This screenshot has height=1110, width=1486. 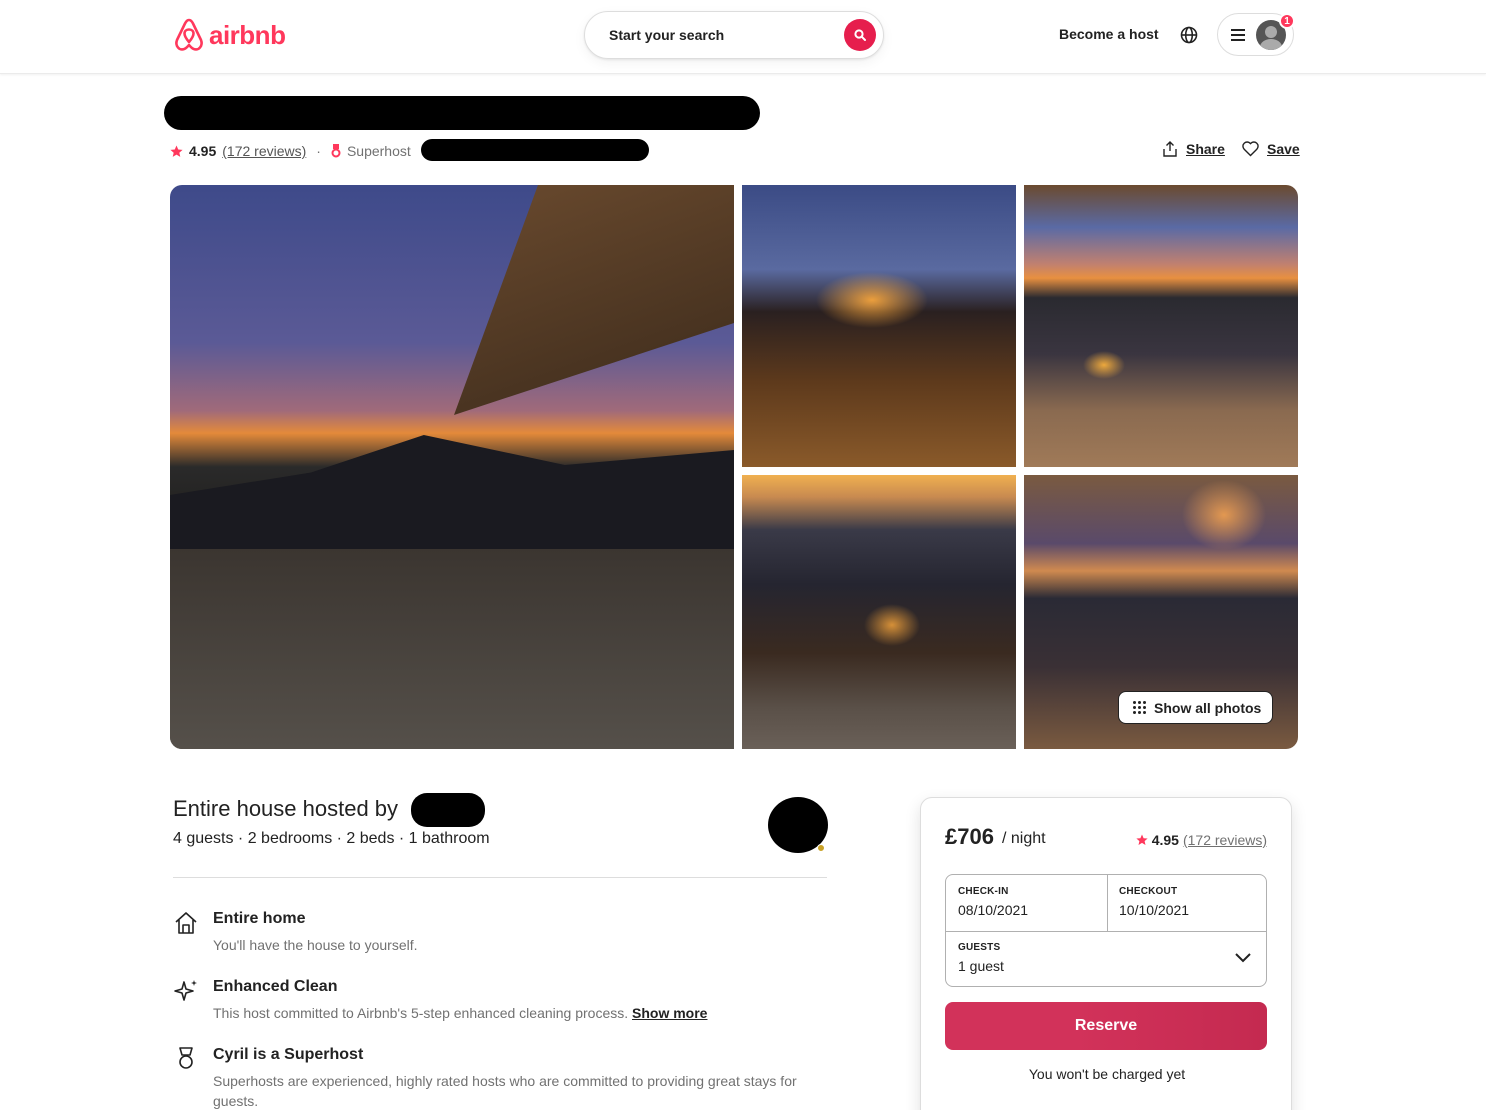 What do you see at coordinates (669, 1013) in the screenshot?
I see `show-more-link: Show more` at bounding box center [669, 1013].